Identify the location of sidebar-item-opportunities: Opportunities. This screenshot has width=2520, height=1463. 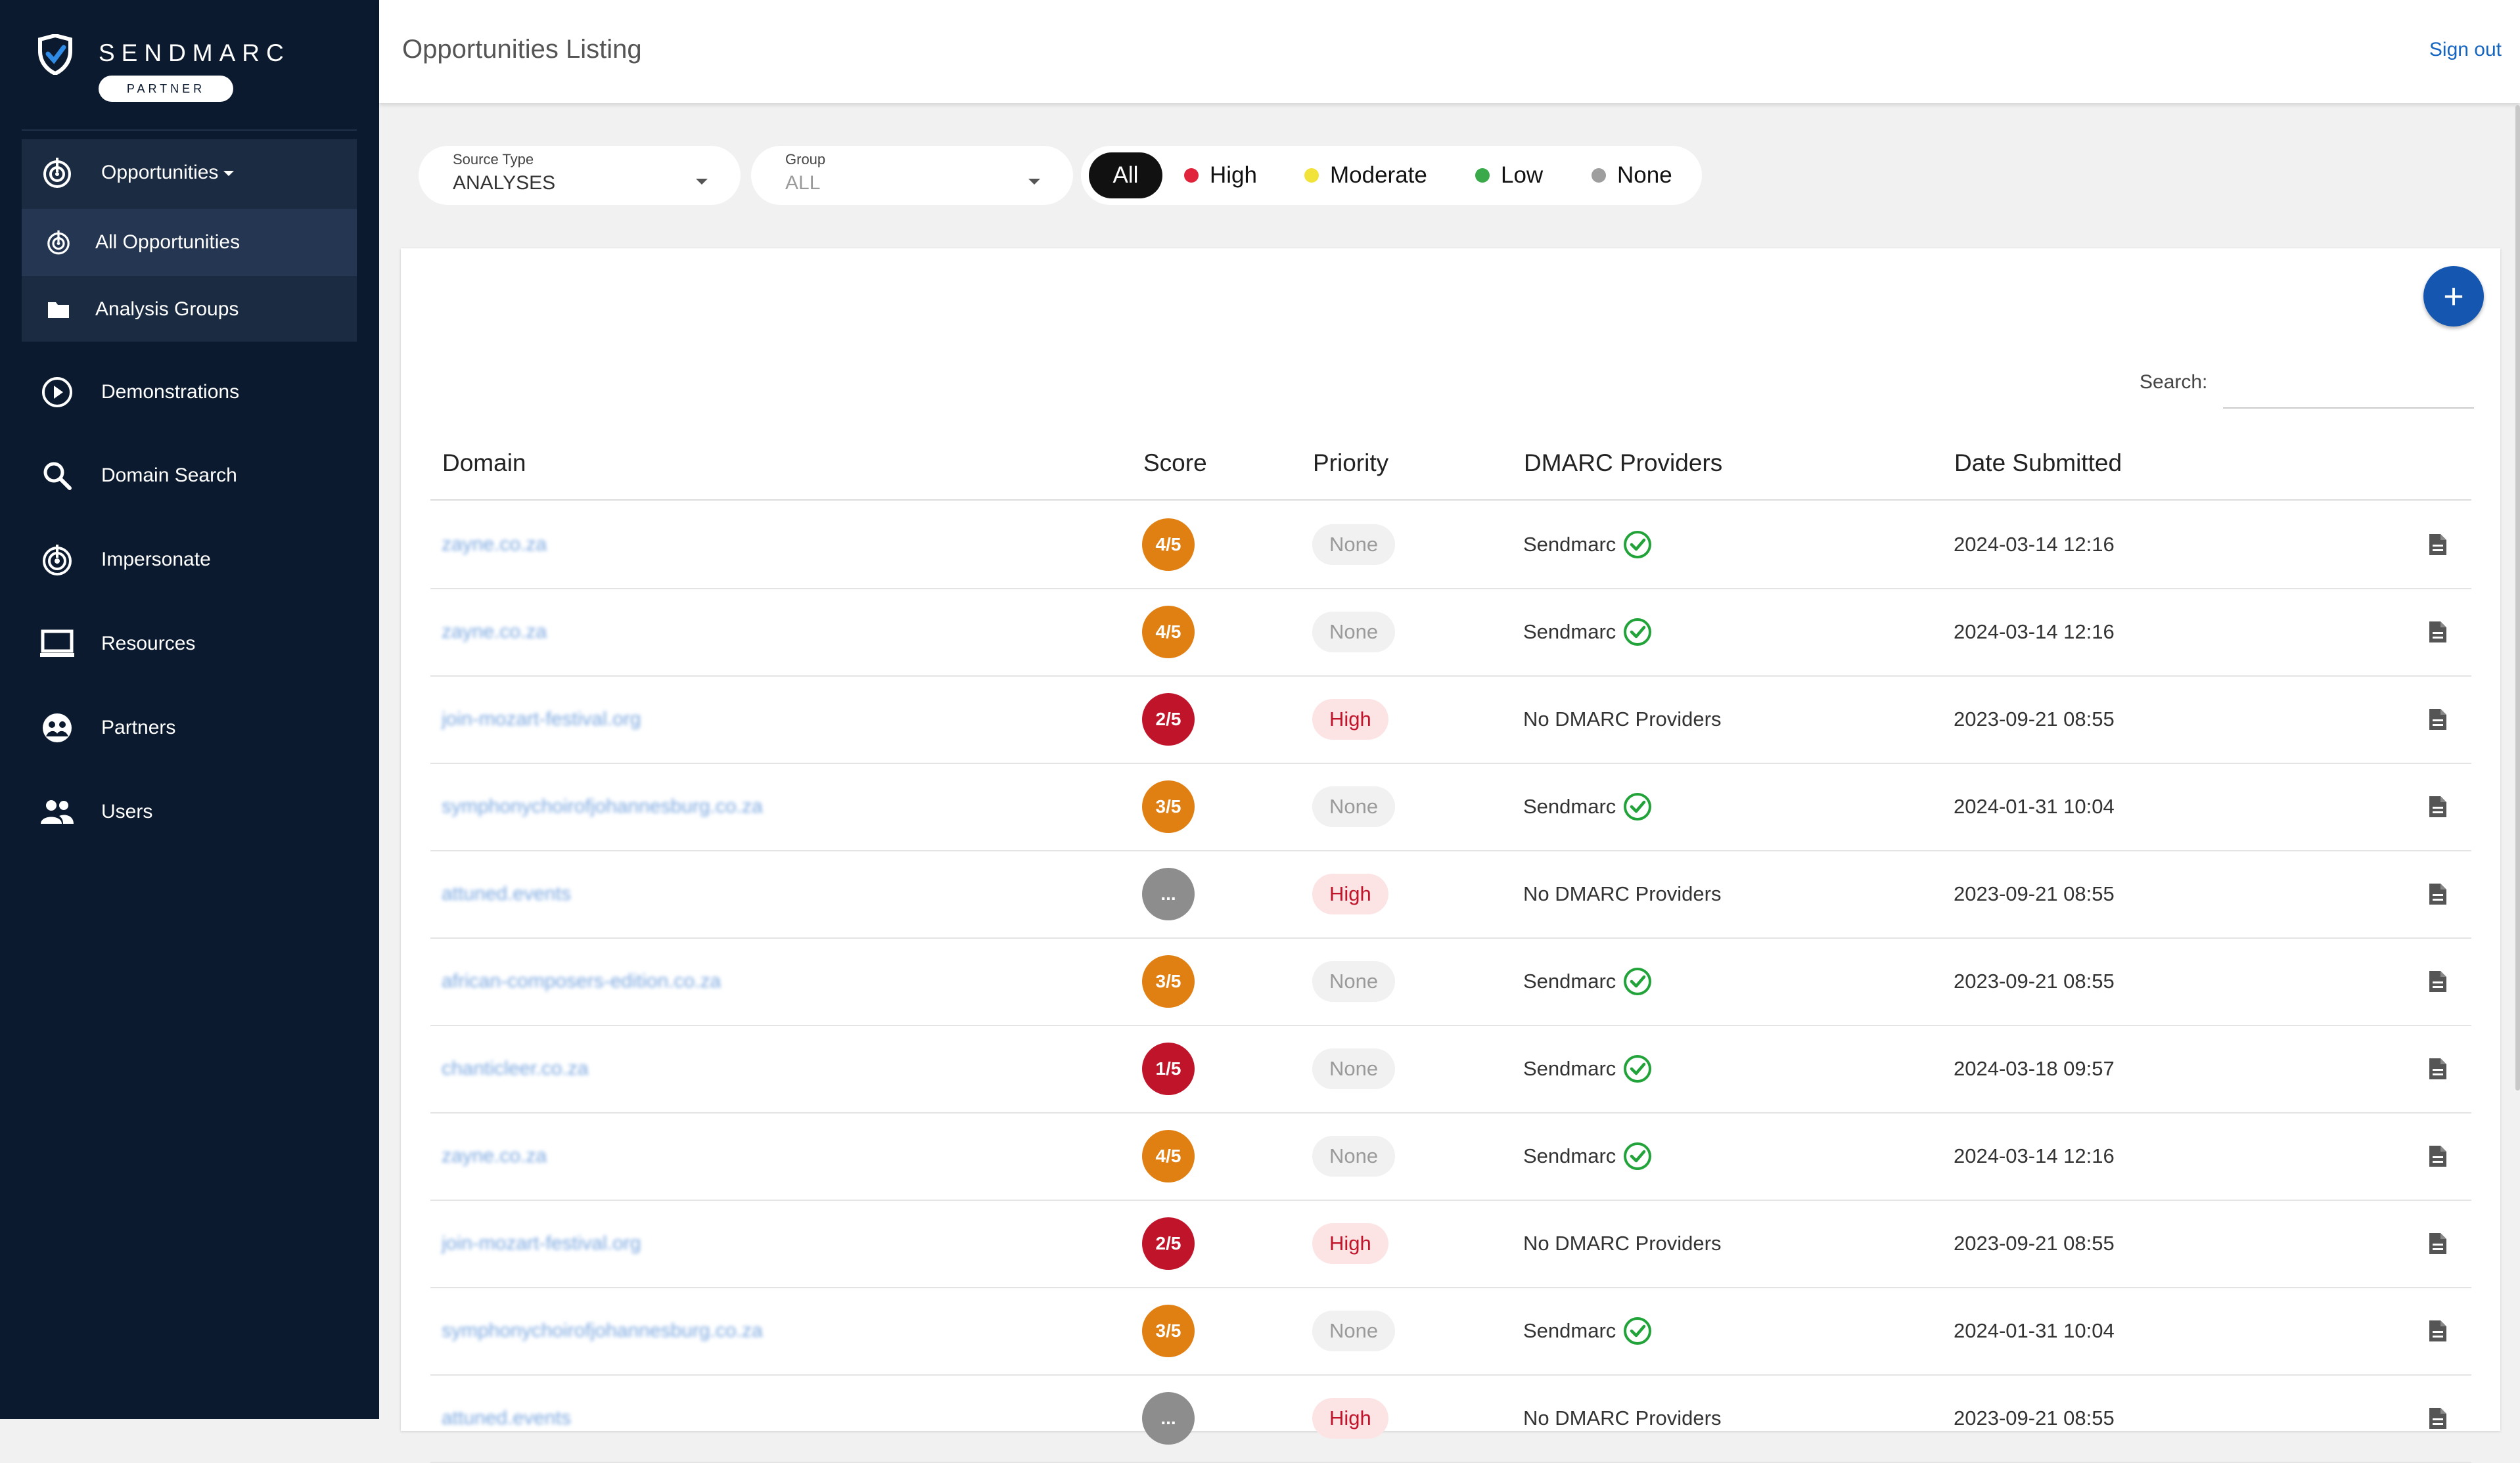
(189, 172).